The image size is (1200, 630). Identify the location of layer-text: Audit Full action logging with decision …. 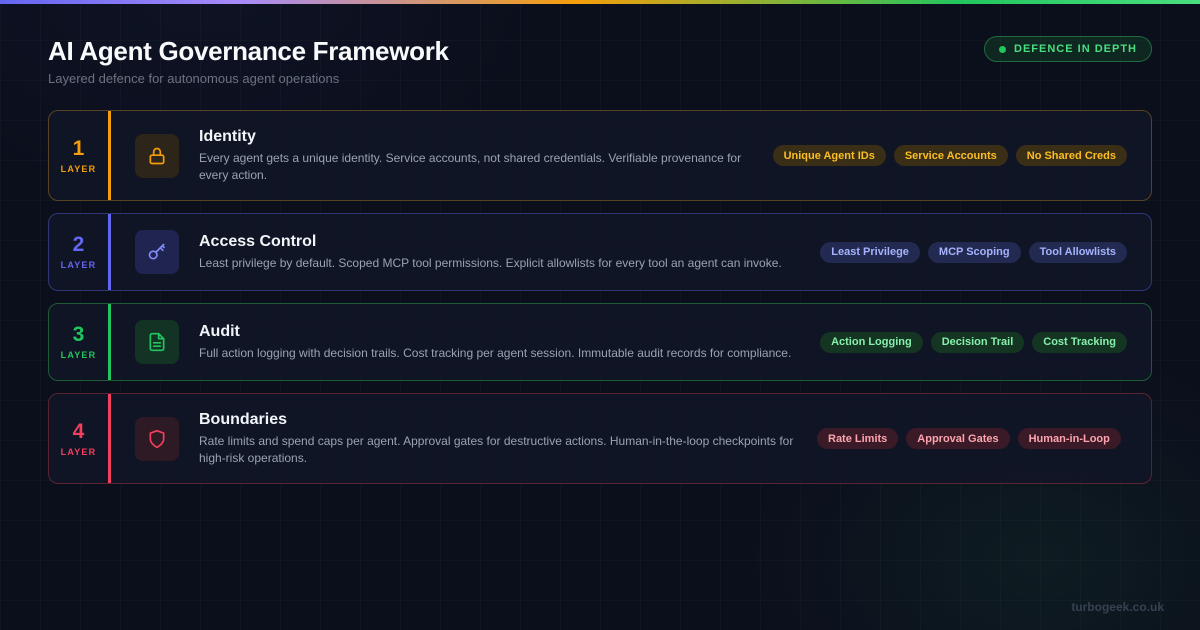
(500, 342).